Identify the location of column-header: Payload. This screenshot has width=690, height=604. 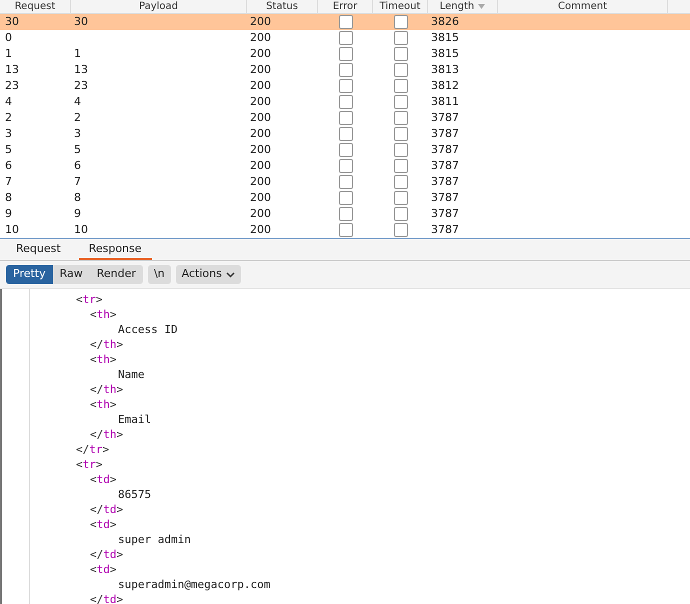
(159, 6).